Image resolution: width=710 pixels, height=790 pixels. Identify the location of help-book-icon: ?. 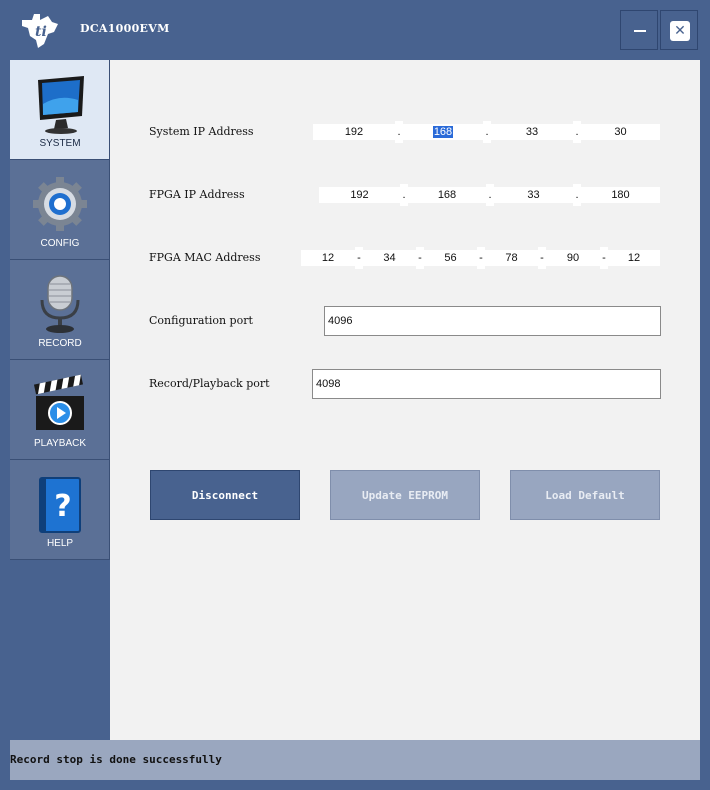
(60, 505).